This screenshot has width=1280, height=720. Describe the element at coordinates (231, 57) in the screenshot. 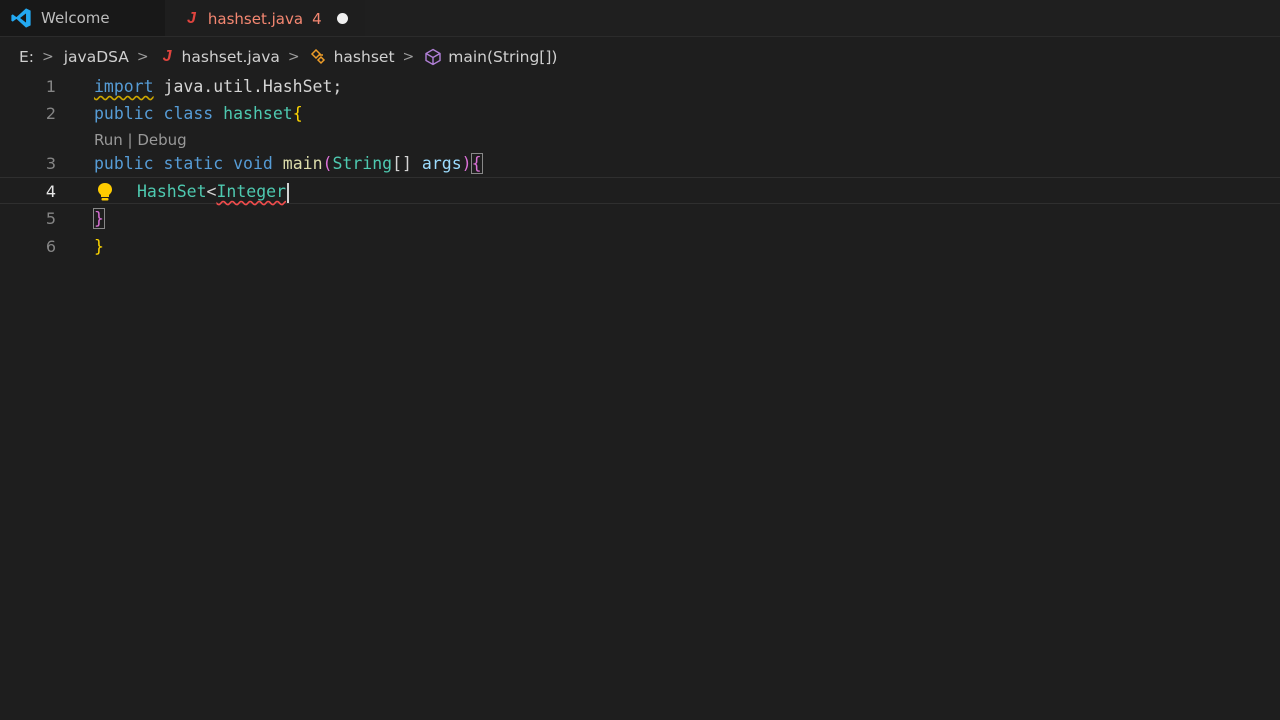

I see `breadcrumb-file: hashset.java` at that location.